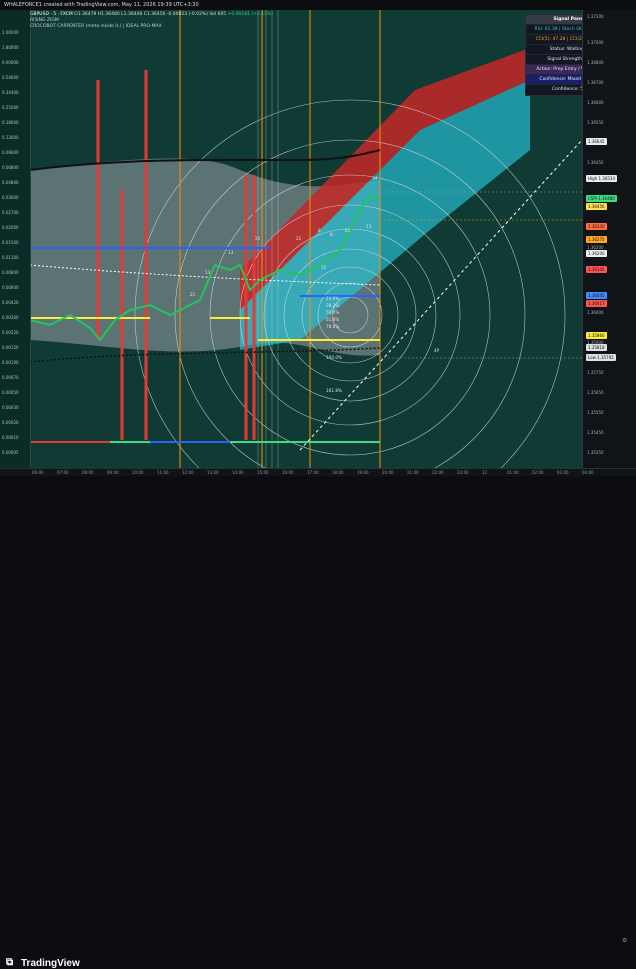  Describe the element at coordinates (333, 298) in the screenshot. I see `fib-label: 23.6%` at that location.